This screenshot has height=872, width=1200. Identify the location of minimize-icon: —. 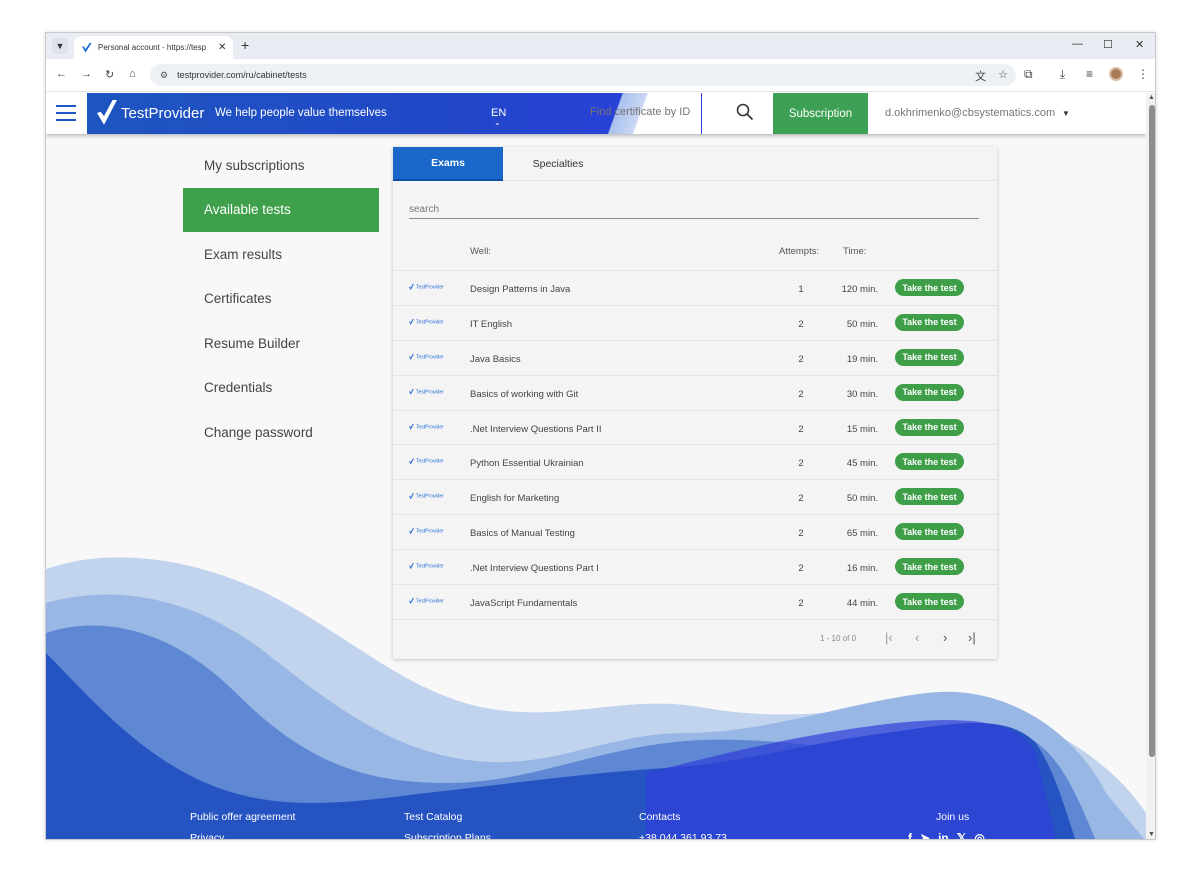
(1077, 44).